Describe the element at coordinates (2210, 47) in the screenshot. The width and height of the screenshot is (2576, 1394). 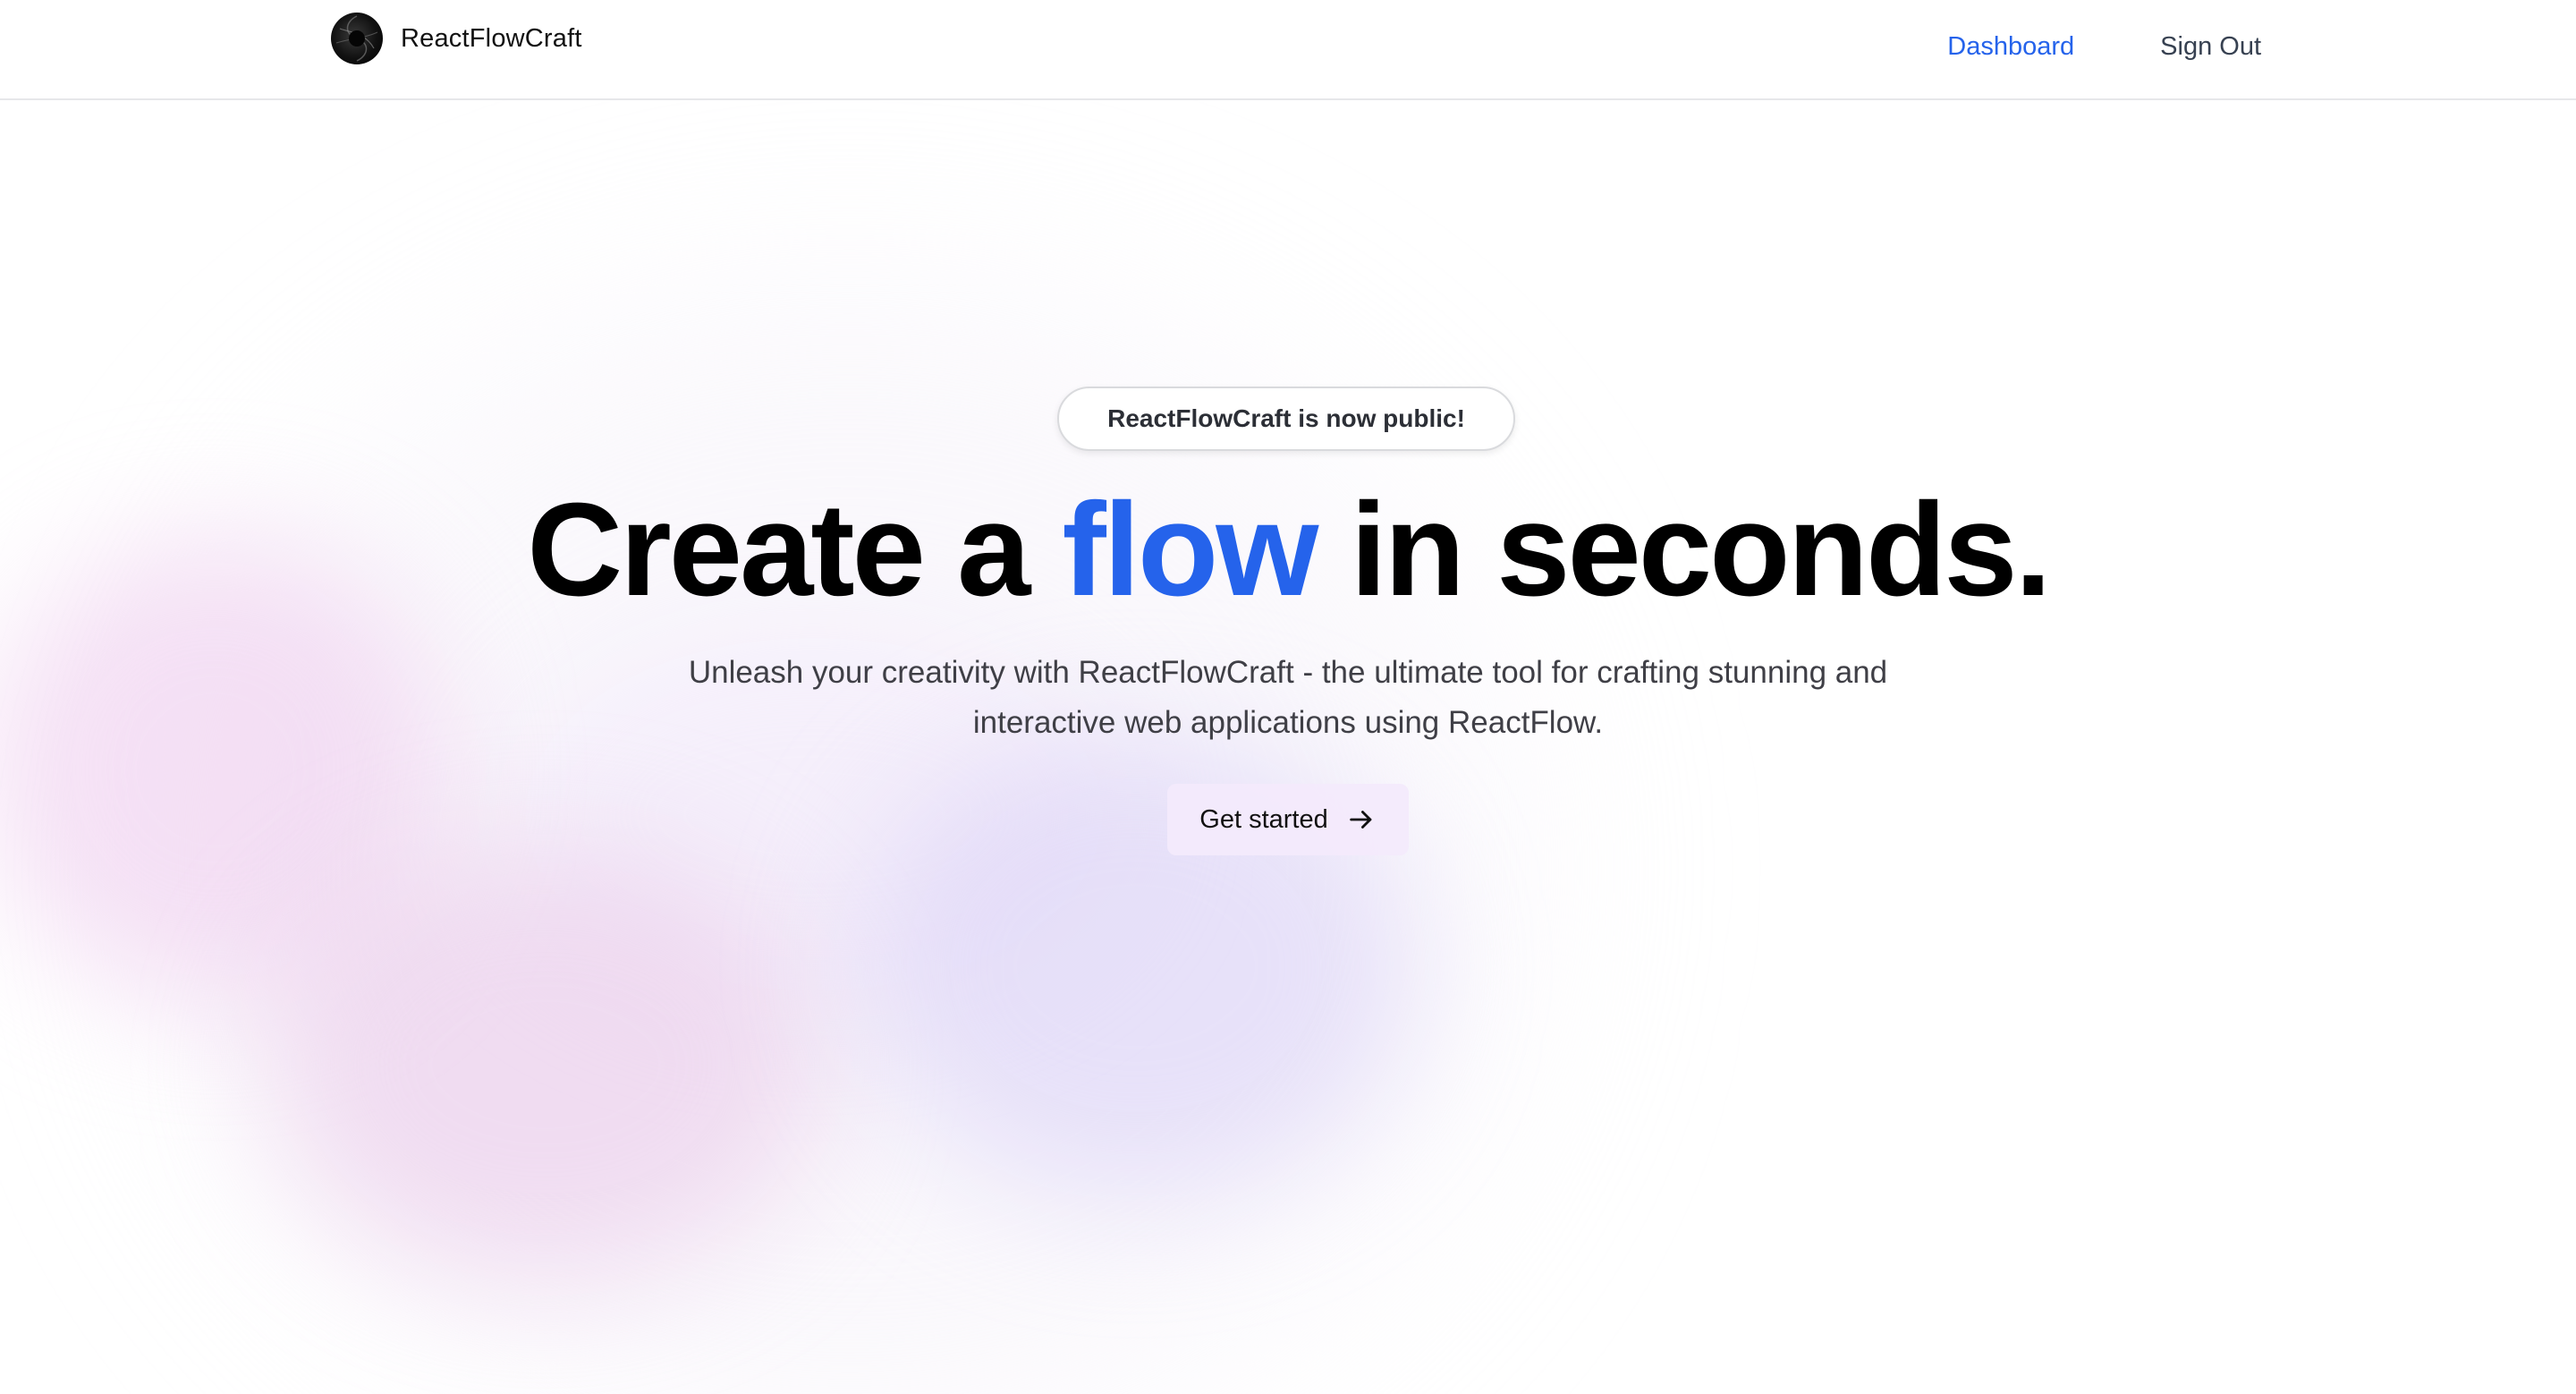
I see `nav-sign-out-link: Sign Out` at that location.